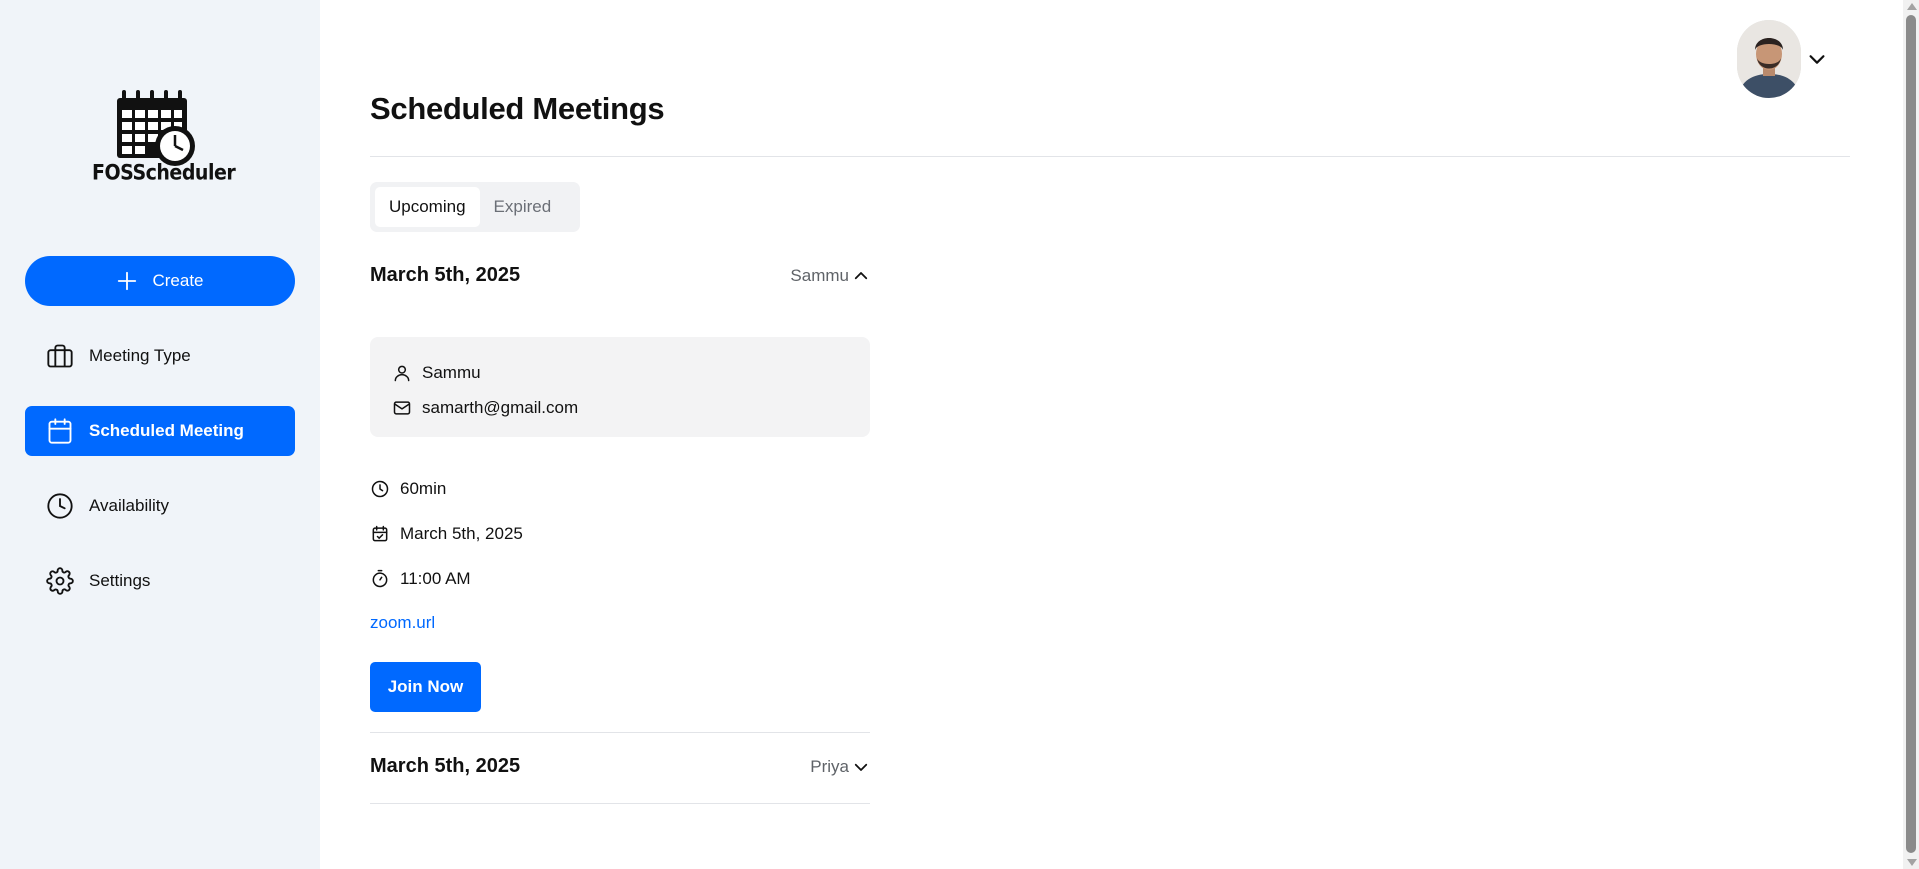  I want to click on attendee-email-row: samarth@gmail.com, so click(620, 407).